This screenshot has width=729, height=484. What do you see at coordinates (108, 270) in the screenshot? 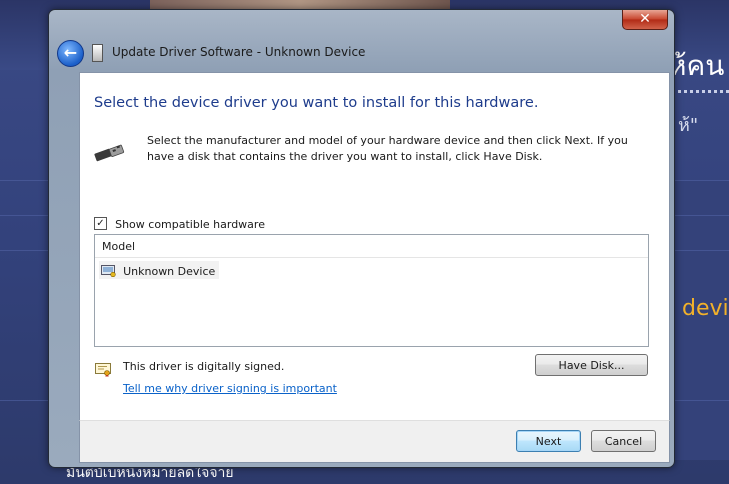
I see `device-icon` at bounding box center [108, 270].